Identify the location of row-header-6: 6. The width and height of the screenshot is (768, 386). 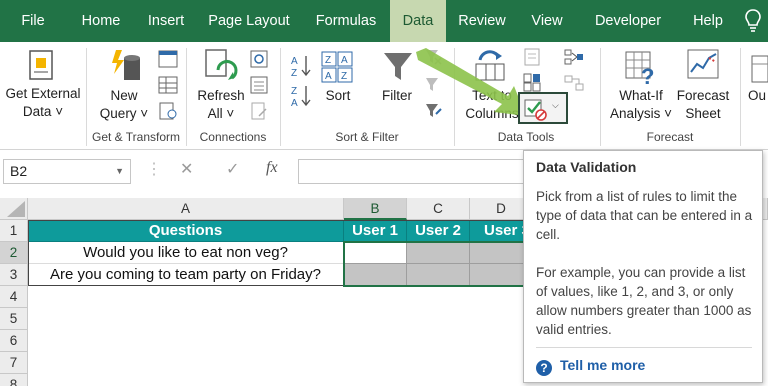
(14, 341).